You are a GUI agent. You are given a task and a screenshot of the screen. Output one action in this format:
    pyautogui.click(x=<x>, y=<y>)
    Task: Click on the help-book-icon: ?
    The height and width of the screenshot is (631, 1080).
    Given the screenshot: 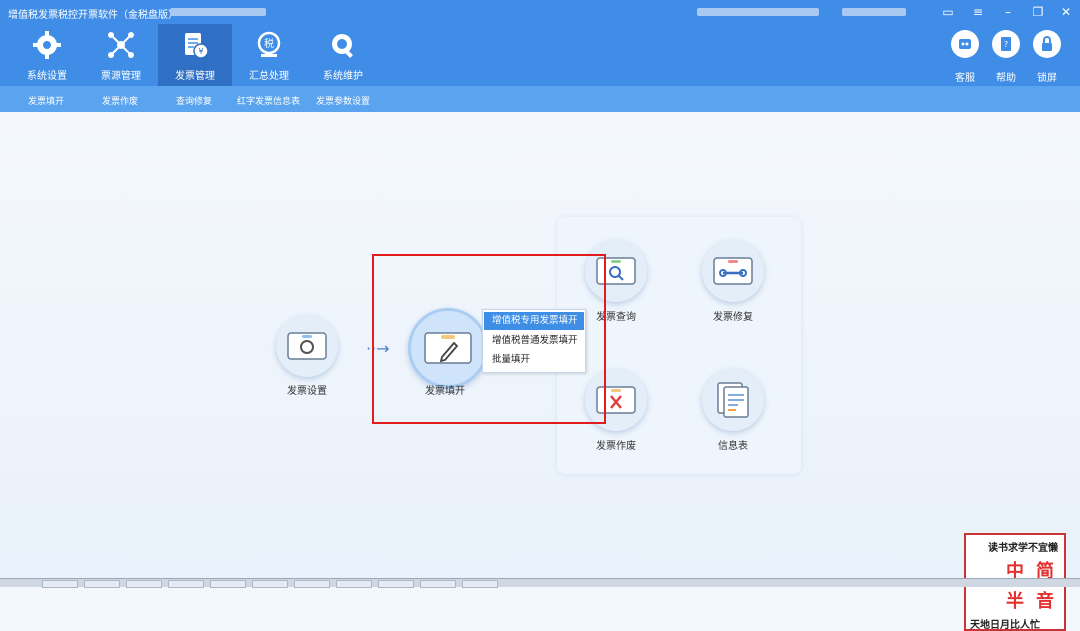 What is the action you would take?
    pyautogui.click(x=1006, y=44)
    